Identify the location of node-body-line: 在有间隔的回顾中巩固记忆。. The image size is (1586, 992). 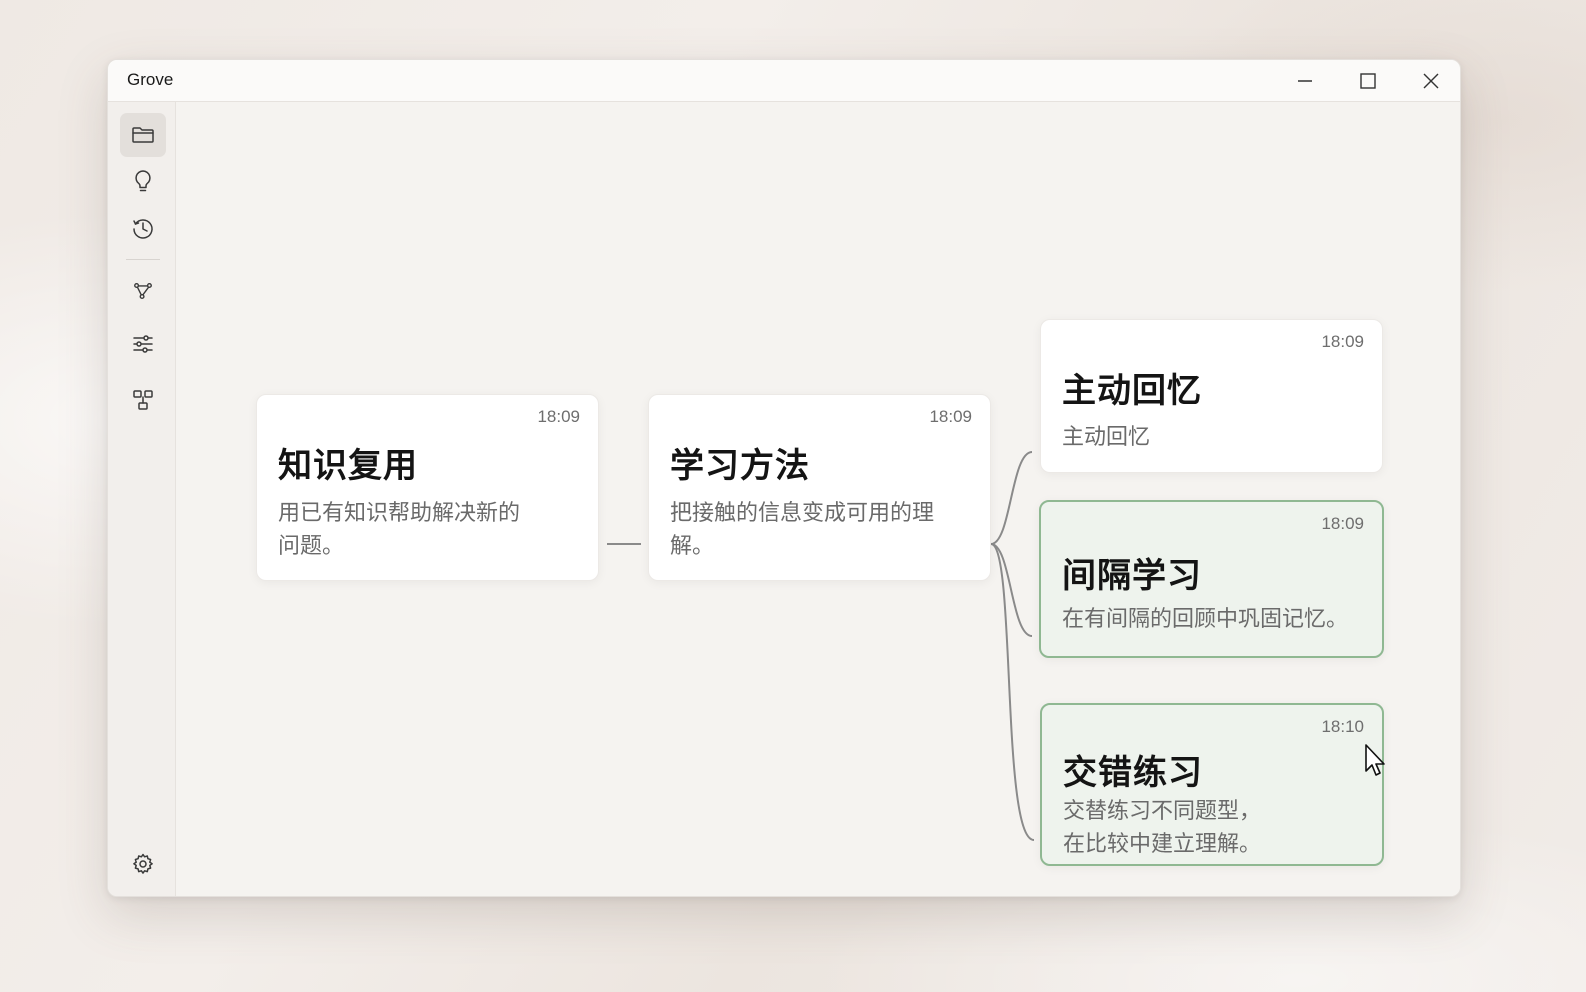
(1205, 619).